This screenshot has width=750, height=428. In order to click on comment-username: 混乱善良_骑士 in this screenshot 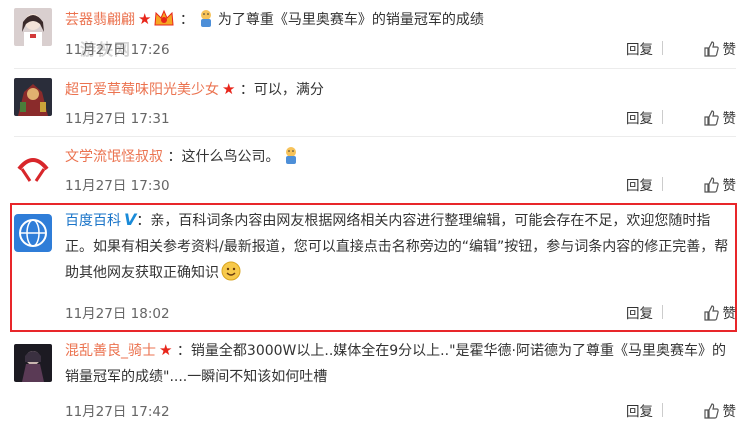, I will do `click(110, 351)`.